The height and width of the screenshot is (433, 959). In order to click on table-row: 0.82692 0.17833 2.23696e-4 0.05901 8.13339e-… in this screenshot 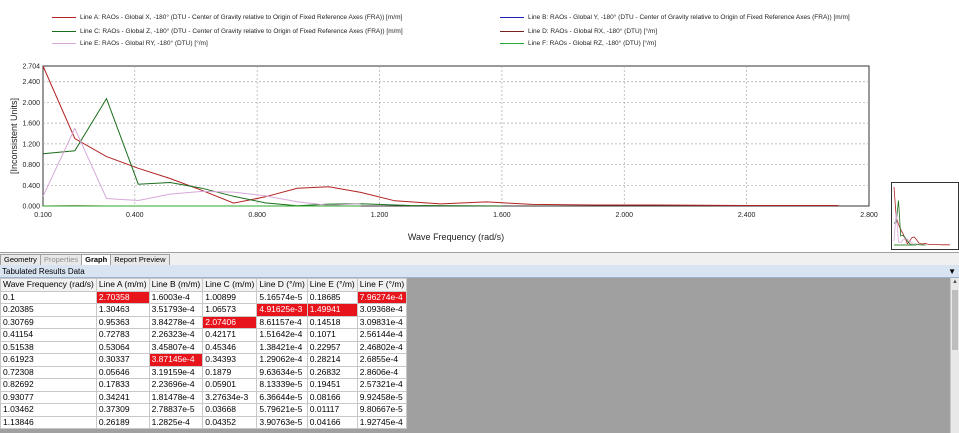, I will do `click(204, 385)`.